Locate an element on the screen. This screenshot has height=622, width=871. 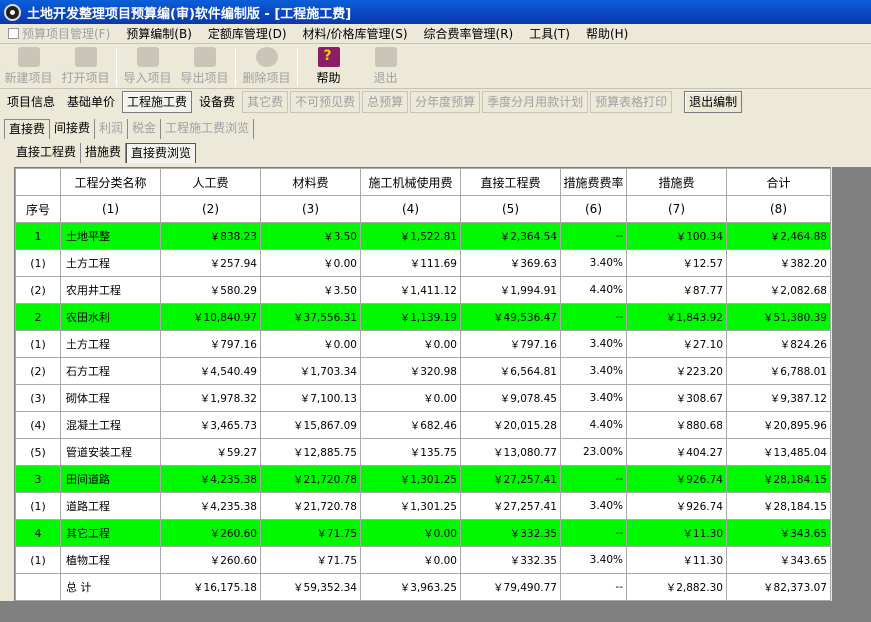
exit-button: 退出 is located at coordinates (385, 67).